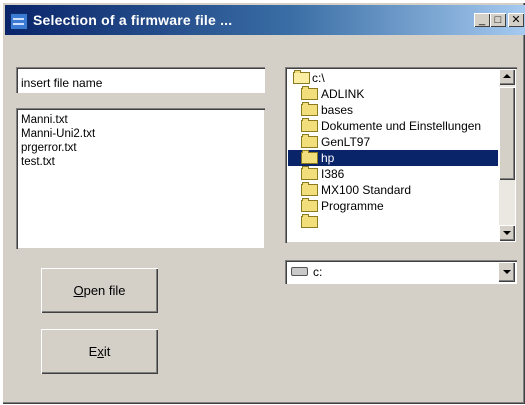 This screenshot has width=525, height=405. Describe the element at coordinates (265, 20) in the screenshot. I see `title-bar: Selection of a firmware file ... _ □ ✕` at that location.